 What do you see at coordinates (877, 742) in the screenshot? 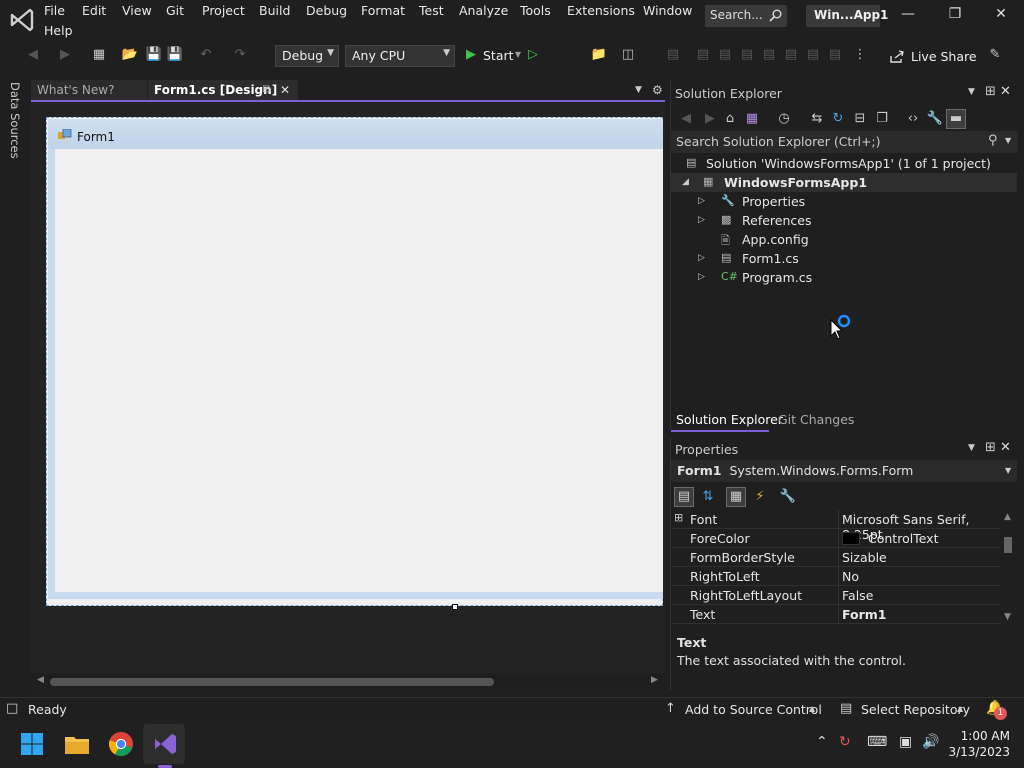
I see `keyboard-icon: ⌨` at bounding box center [877, 742].